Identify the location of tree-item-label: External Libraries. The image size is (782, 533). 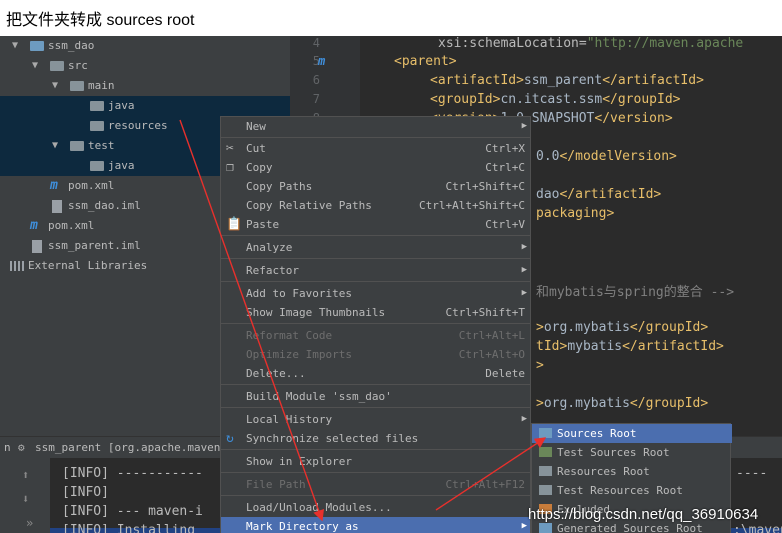
(88, 265).